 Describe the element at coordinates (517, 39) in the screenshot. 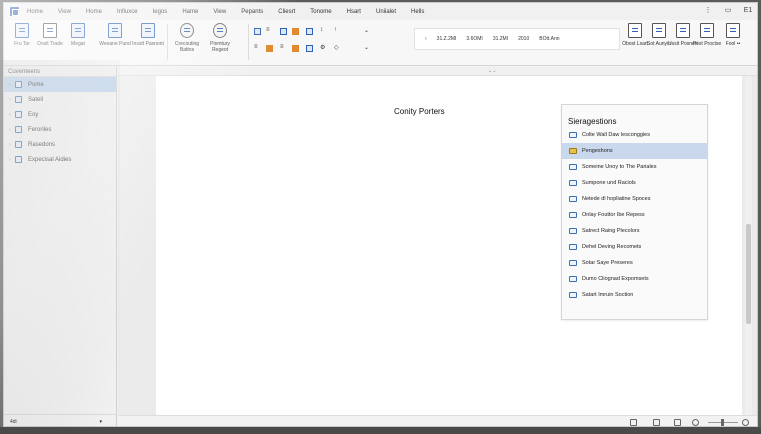

I see `status-readout: › 31.Z.2MI 3.6OMI 31.2MI 2010 BOtt.Ann` at that location.